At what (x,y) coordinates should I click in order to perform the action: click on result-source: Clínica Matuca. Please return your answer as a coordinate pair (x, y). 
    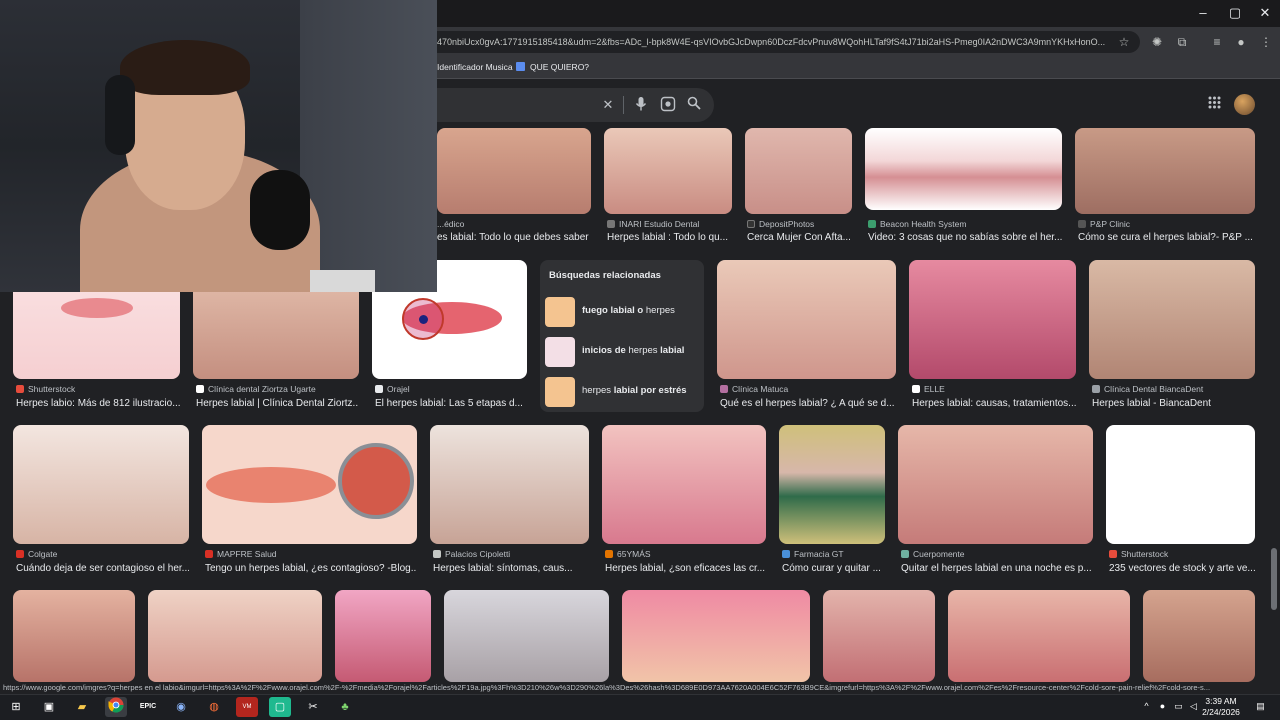
    Looking at the image, I should click on (808, 389).